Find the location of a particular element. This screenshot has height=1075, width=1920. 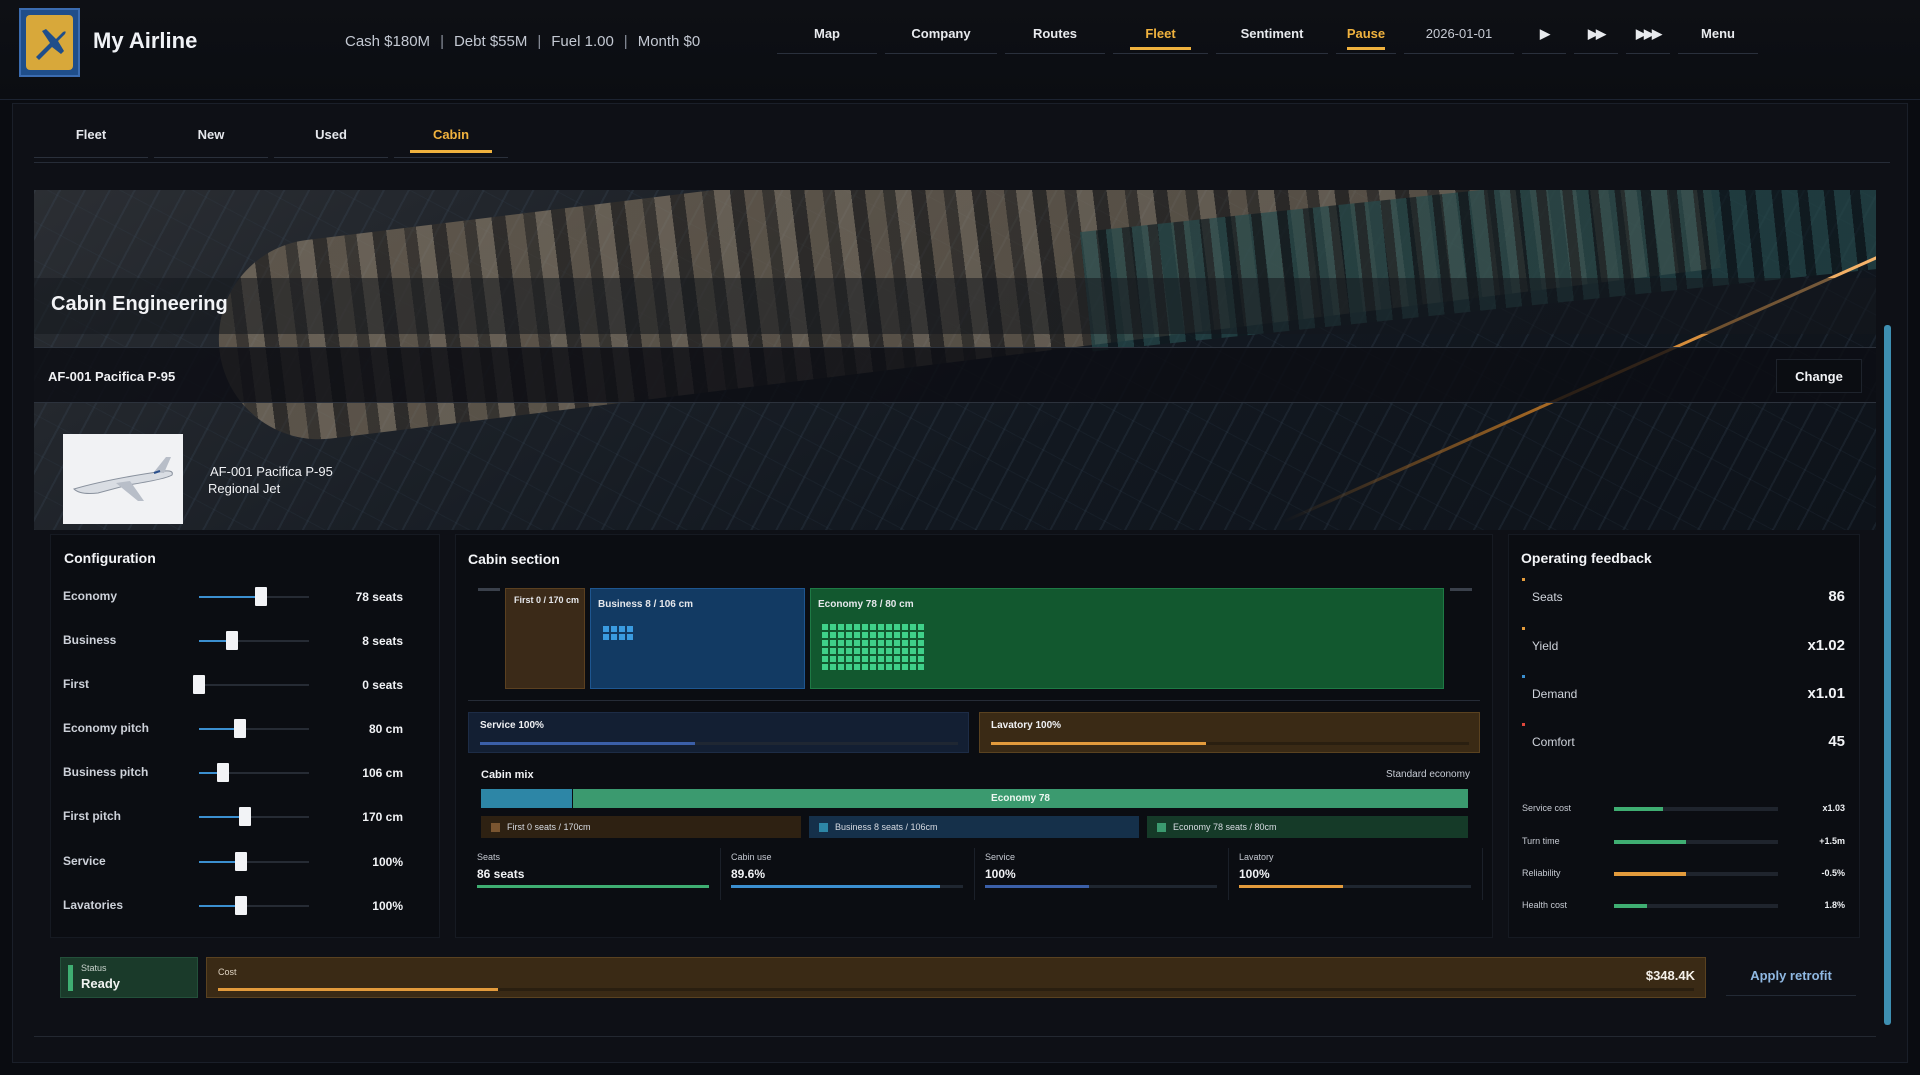

config-slider-first-pitch is located at coordinates (245, 816).